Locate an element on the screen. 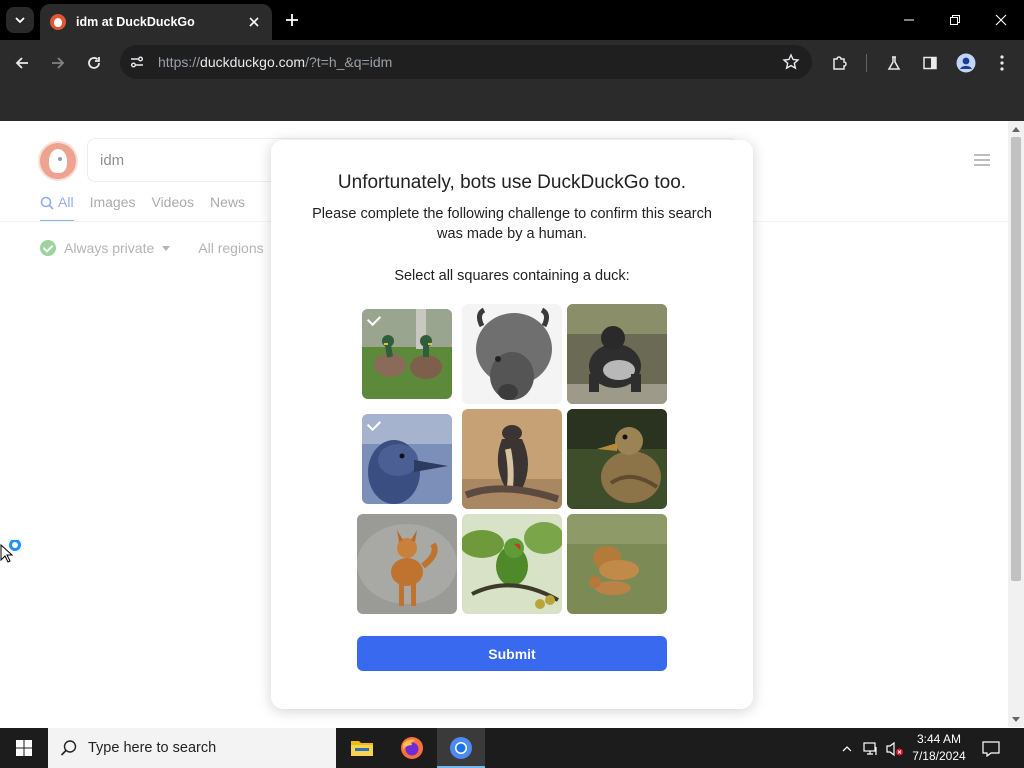 The image size is (1024, 768). puzzle-icon is located at coordinates (840, 63).